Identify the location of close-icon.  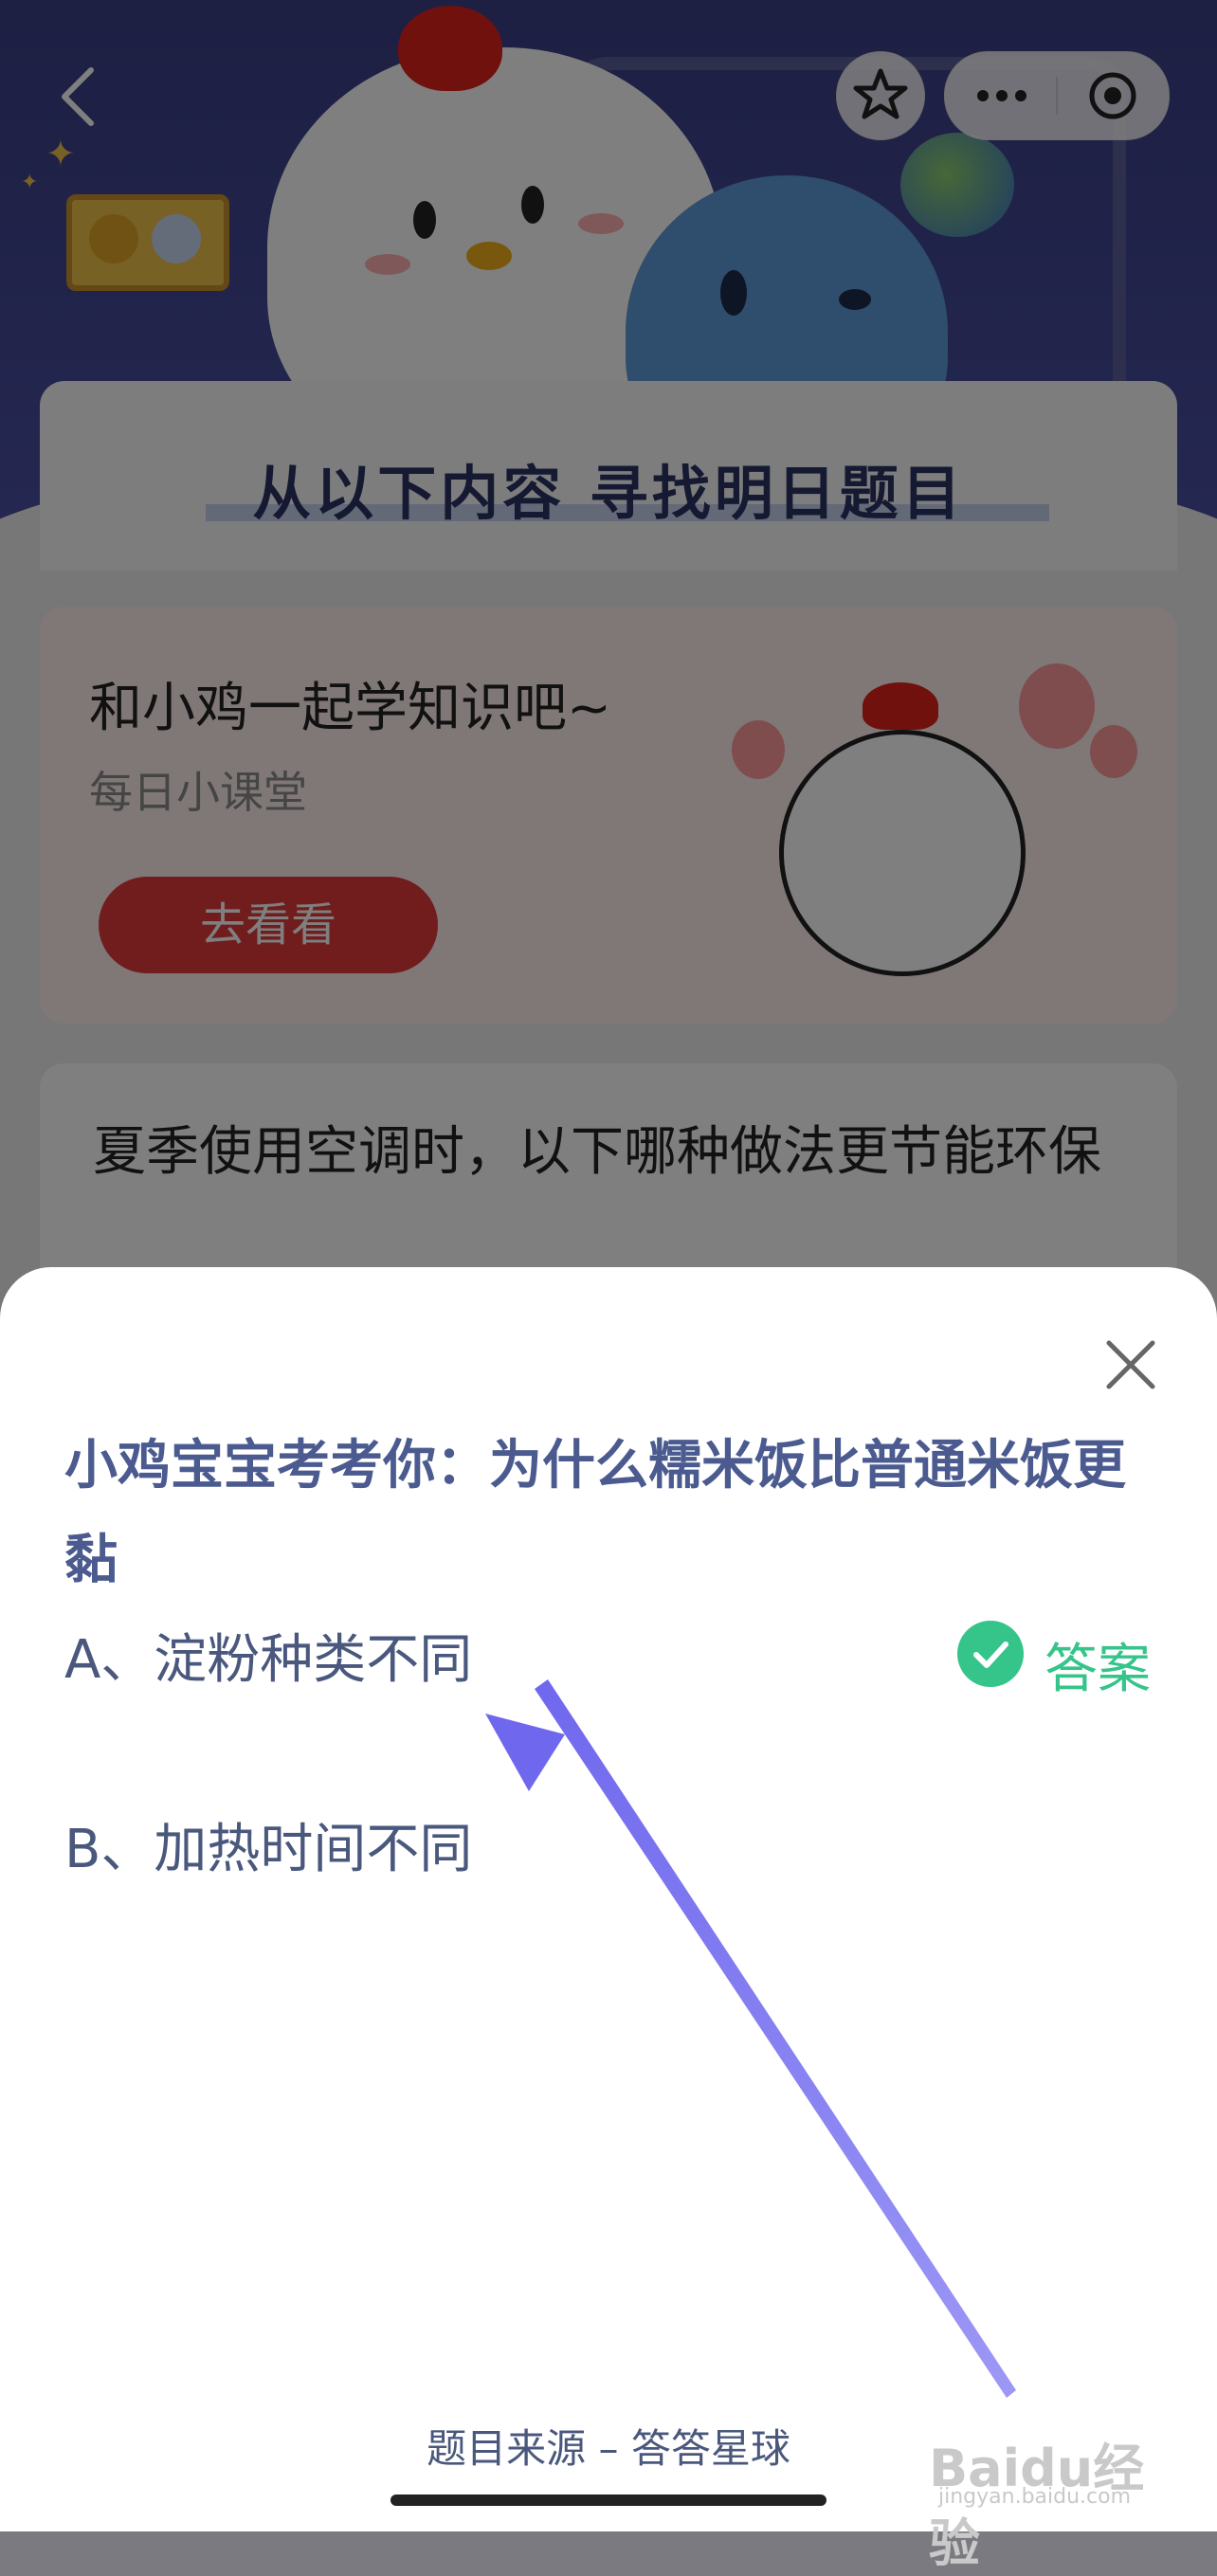
(1130, 1364).